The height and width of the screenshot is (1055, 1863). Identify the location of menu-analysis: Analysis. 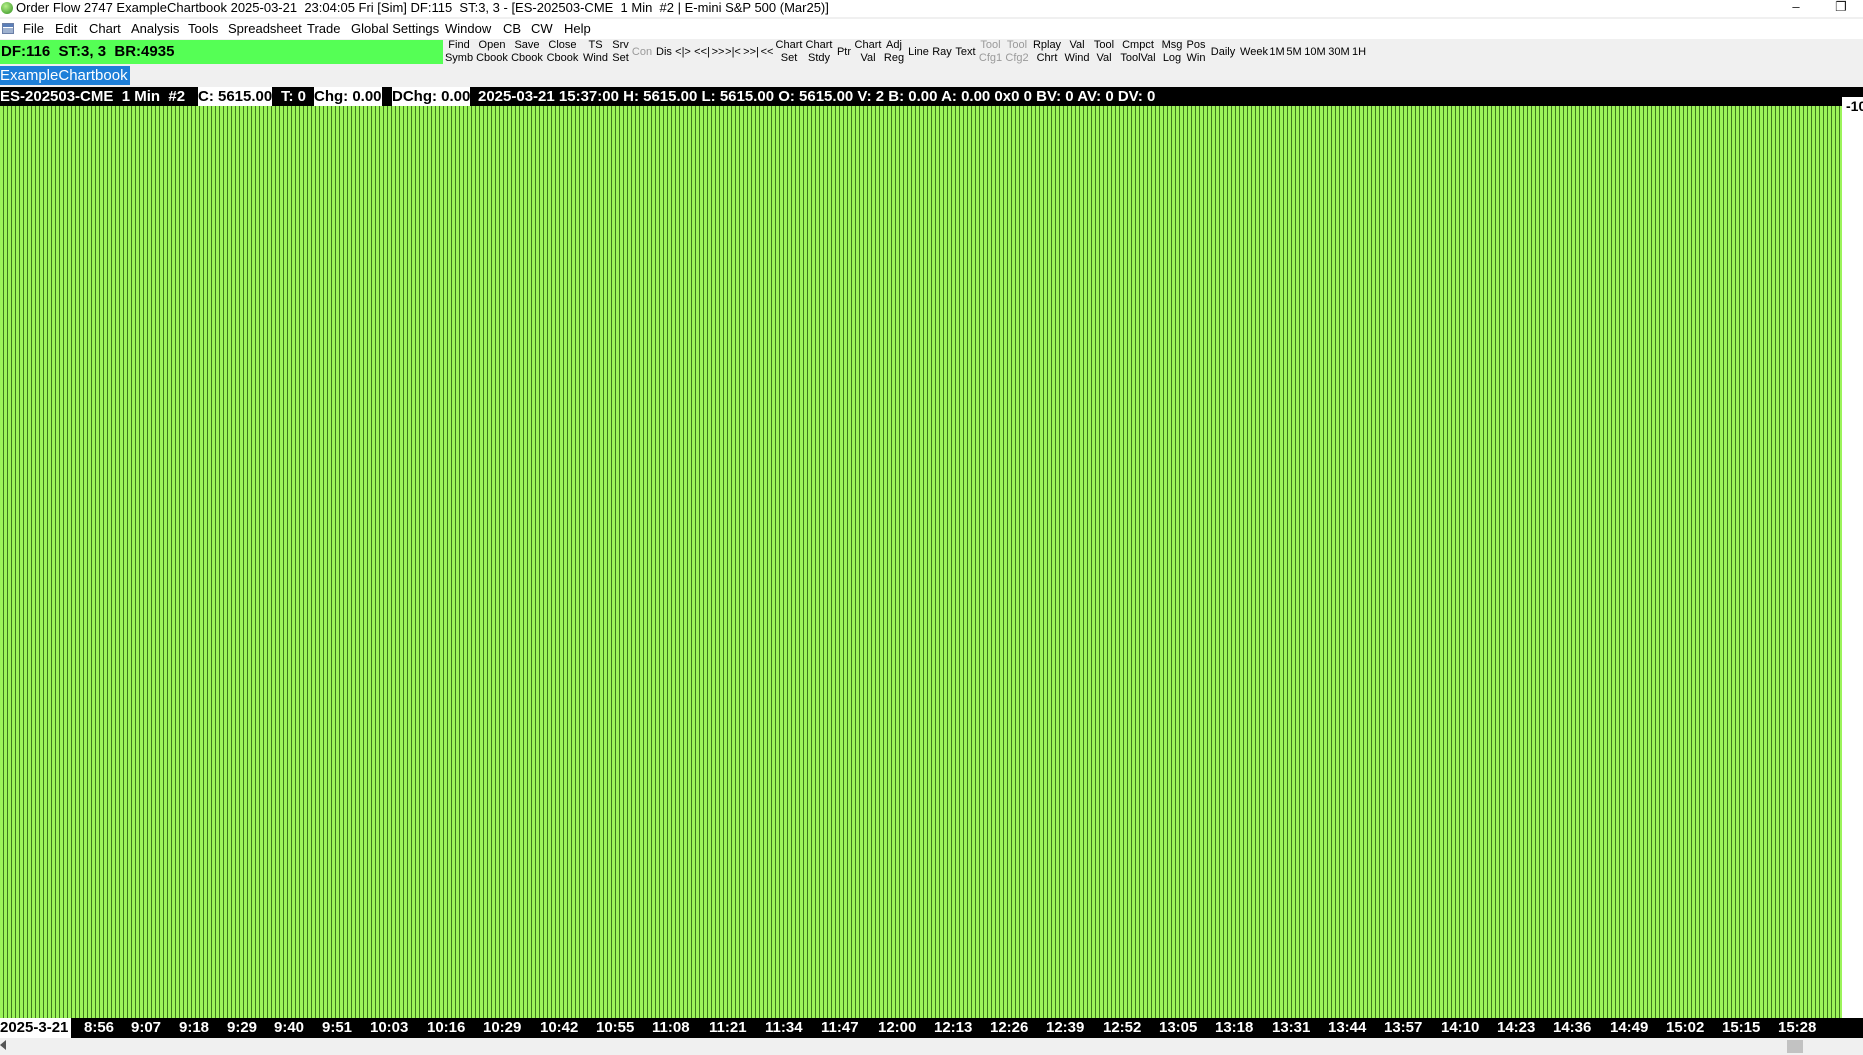
(155, 29).